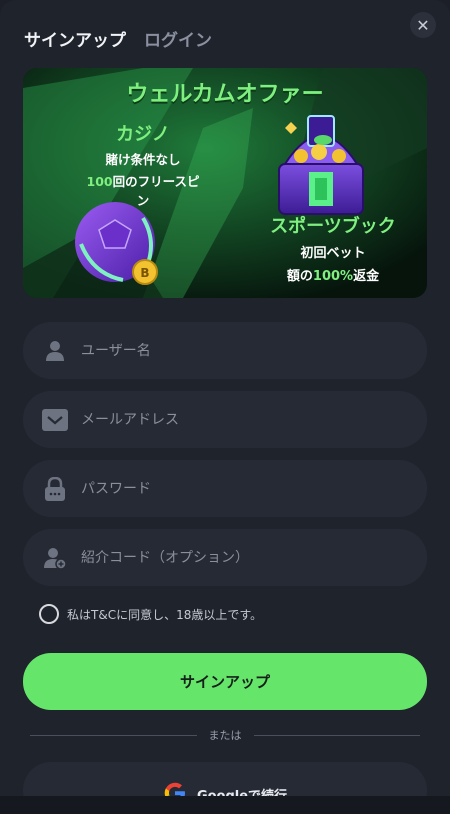 The width and height of the screenshot is (450, 814). What do you see at coordinates (178, 38) in the screenshot?
I see `tab-login: ログイン` at bounding box center [178, 38].